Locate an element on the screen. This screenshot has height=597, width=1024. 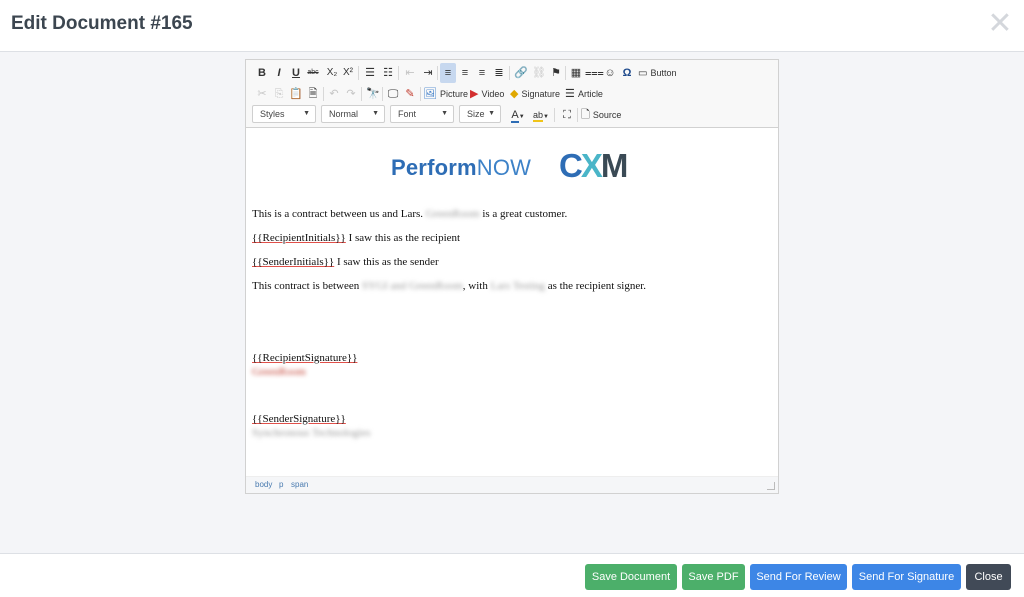
recipient-name: GreenRoom is located at coordinates (279, 372).